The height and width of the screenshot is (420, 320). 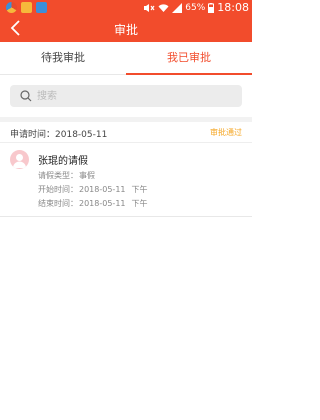 What do you see at coordinates (63, 161) in the screenshot?
I see `record-title: 张琨的请假` at bounding box center [63, 161].